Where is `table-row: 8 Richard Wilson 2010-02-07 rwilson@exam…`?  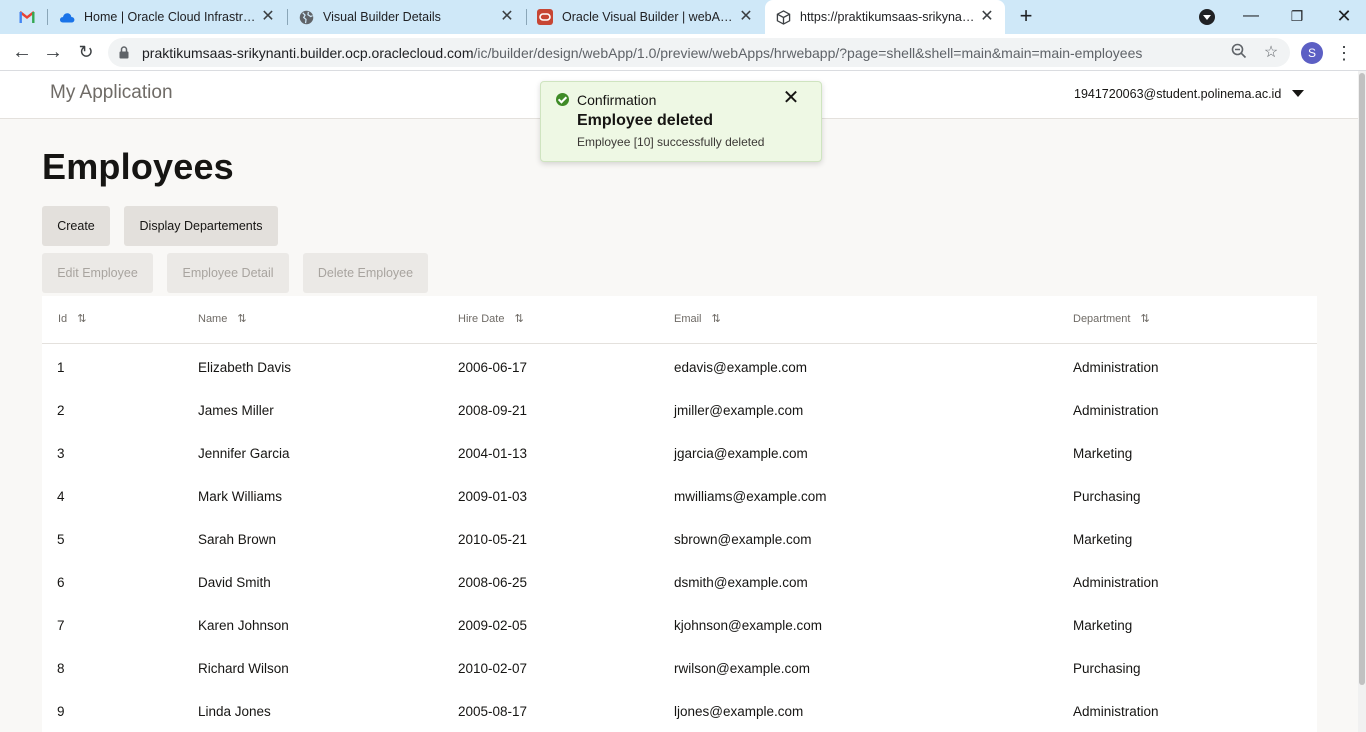
table-row: 8 Richard Wilson 2010-02-07 rwilson@exam… is located at coordinates (679, 667).